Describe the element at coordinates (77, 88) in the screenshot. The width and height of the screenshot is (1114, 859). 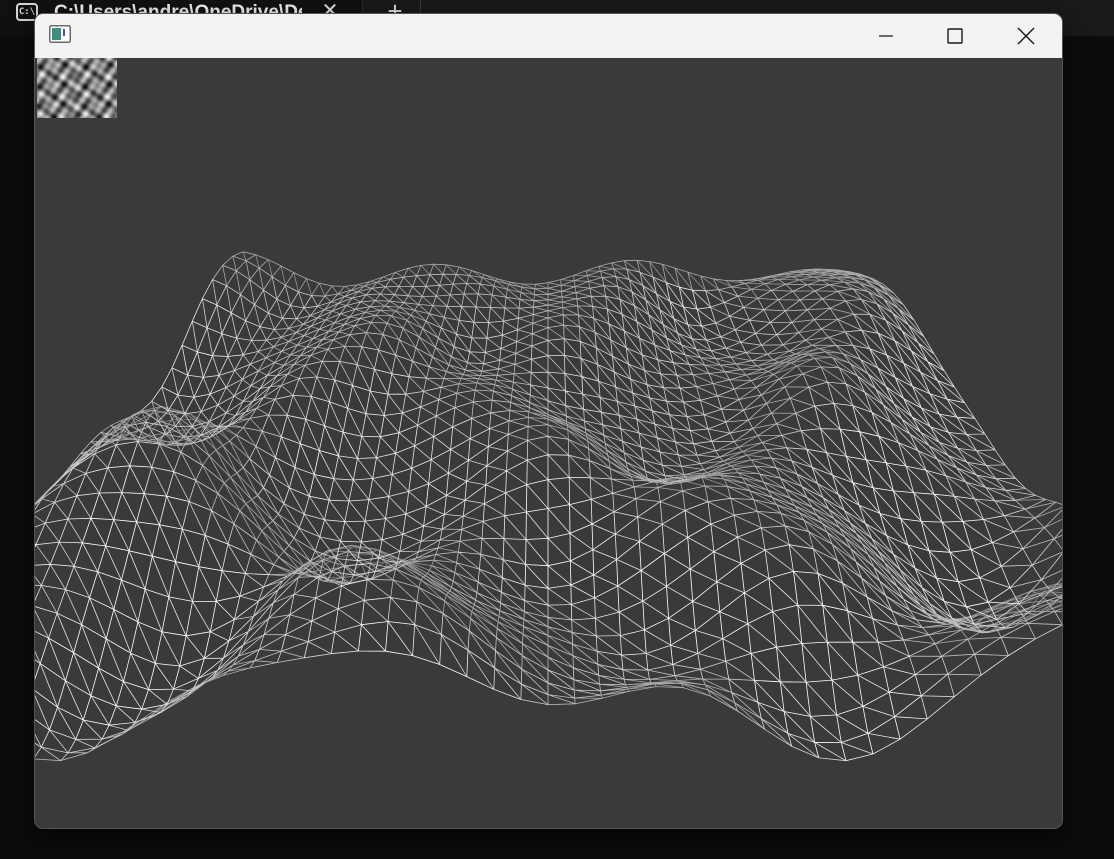
I see `noise-texture-thumbnail` at that location.